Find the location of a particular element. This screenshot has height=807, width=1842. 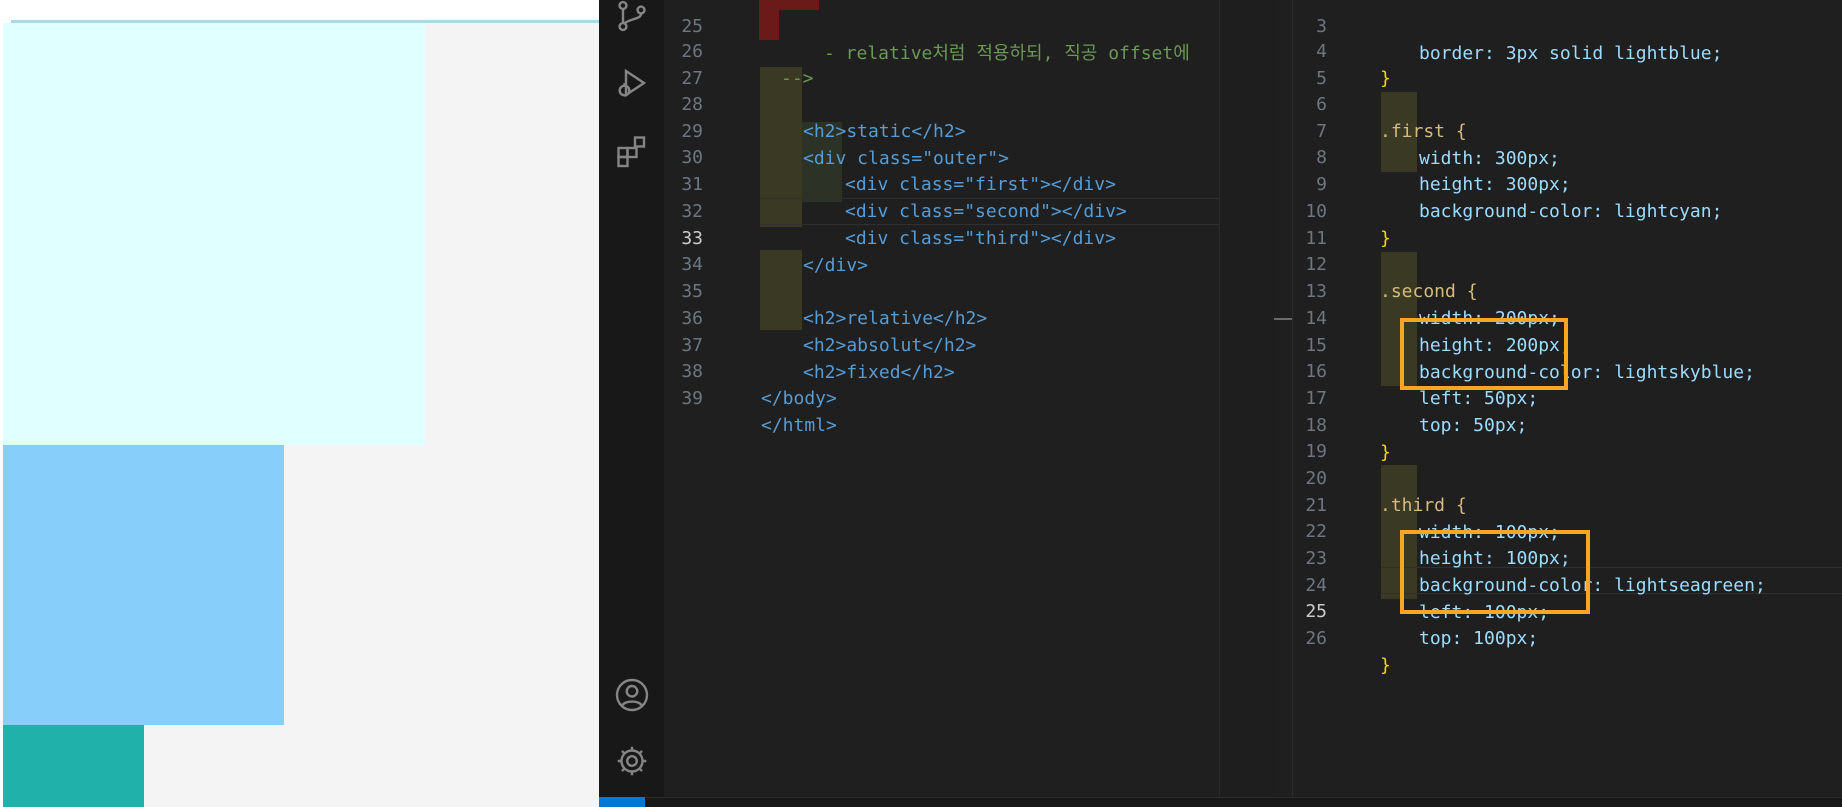

code-text: <div class="outer"> is located at coordinates (906, 158).